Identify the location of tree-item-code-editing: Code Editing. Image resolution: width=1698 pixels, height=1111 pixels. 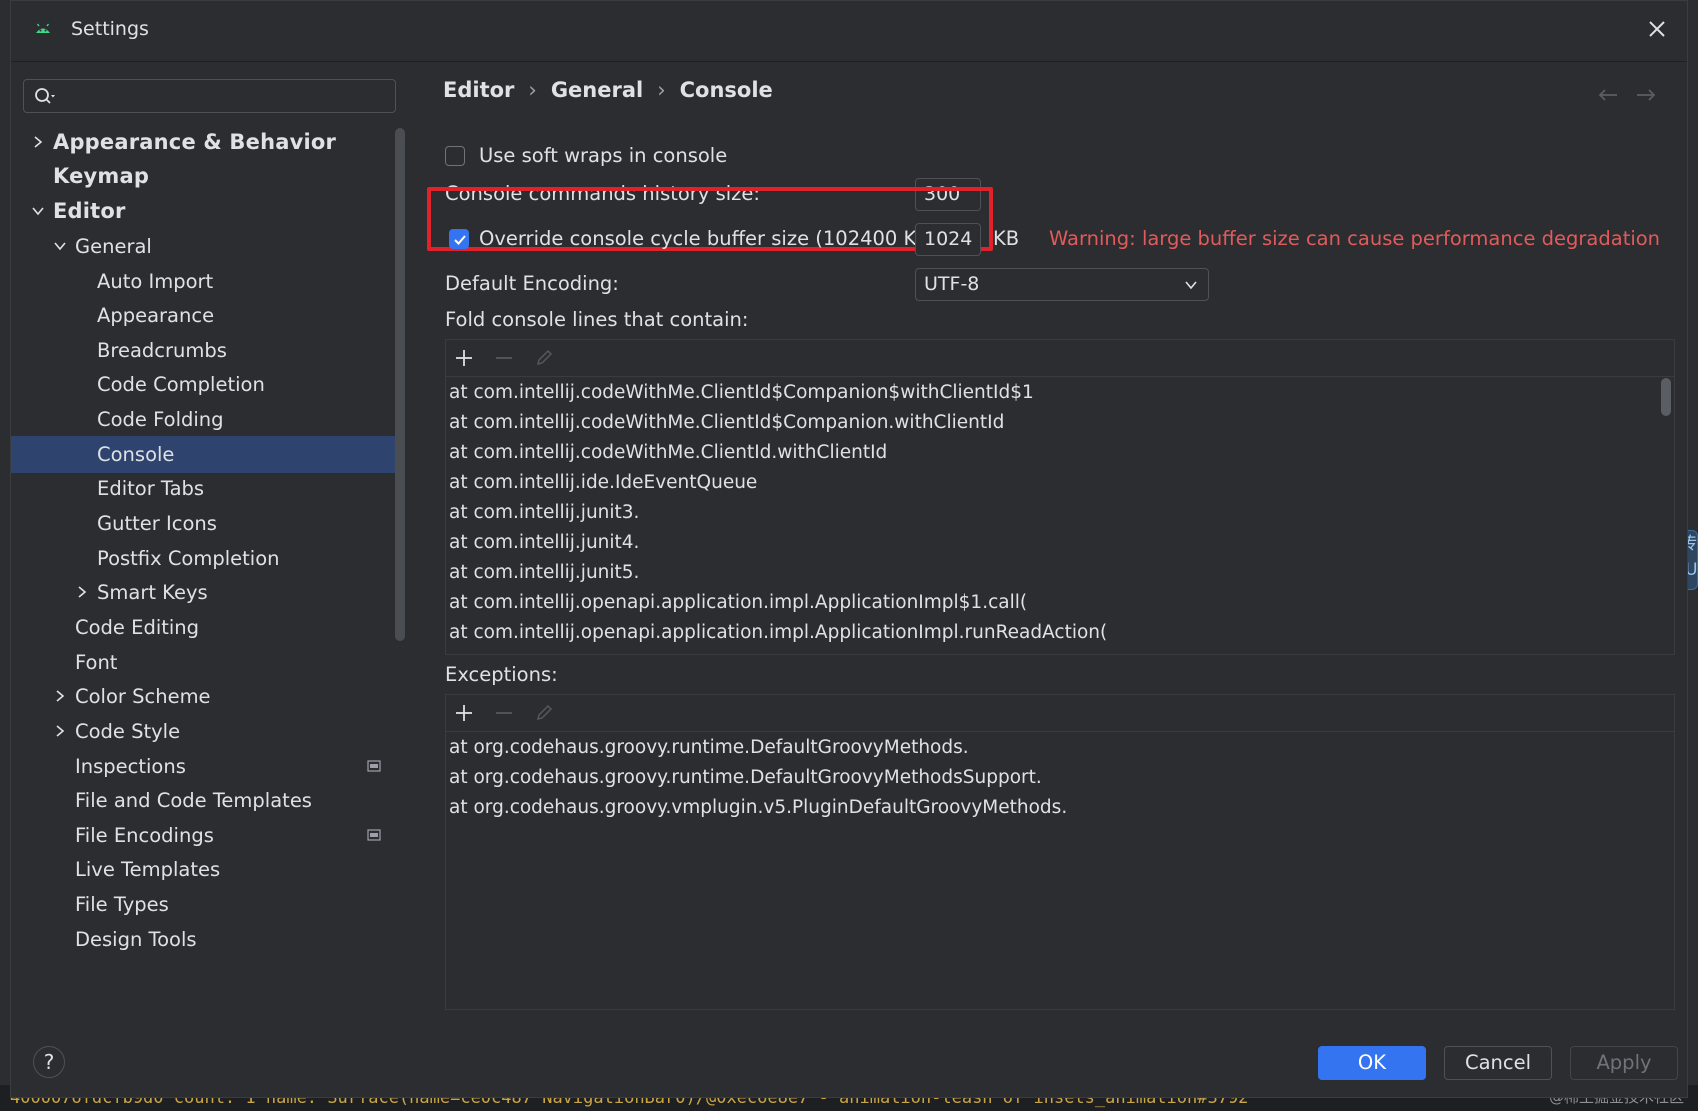
(207, 627).